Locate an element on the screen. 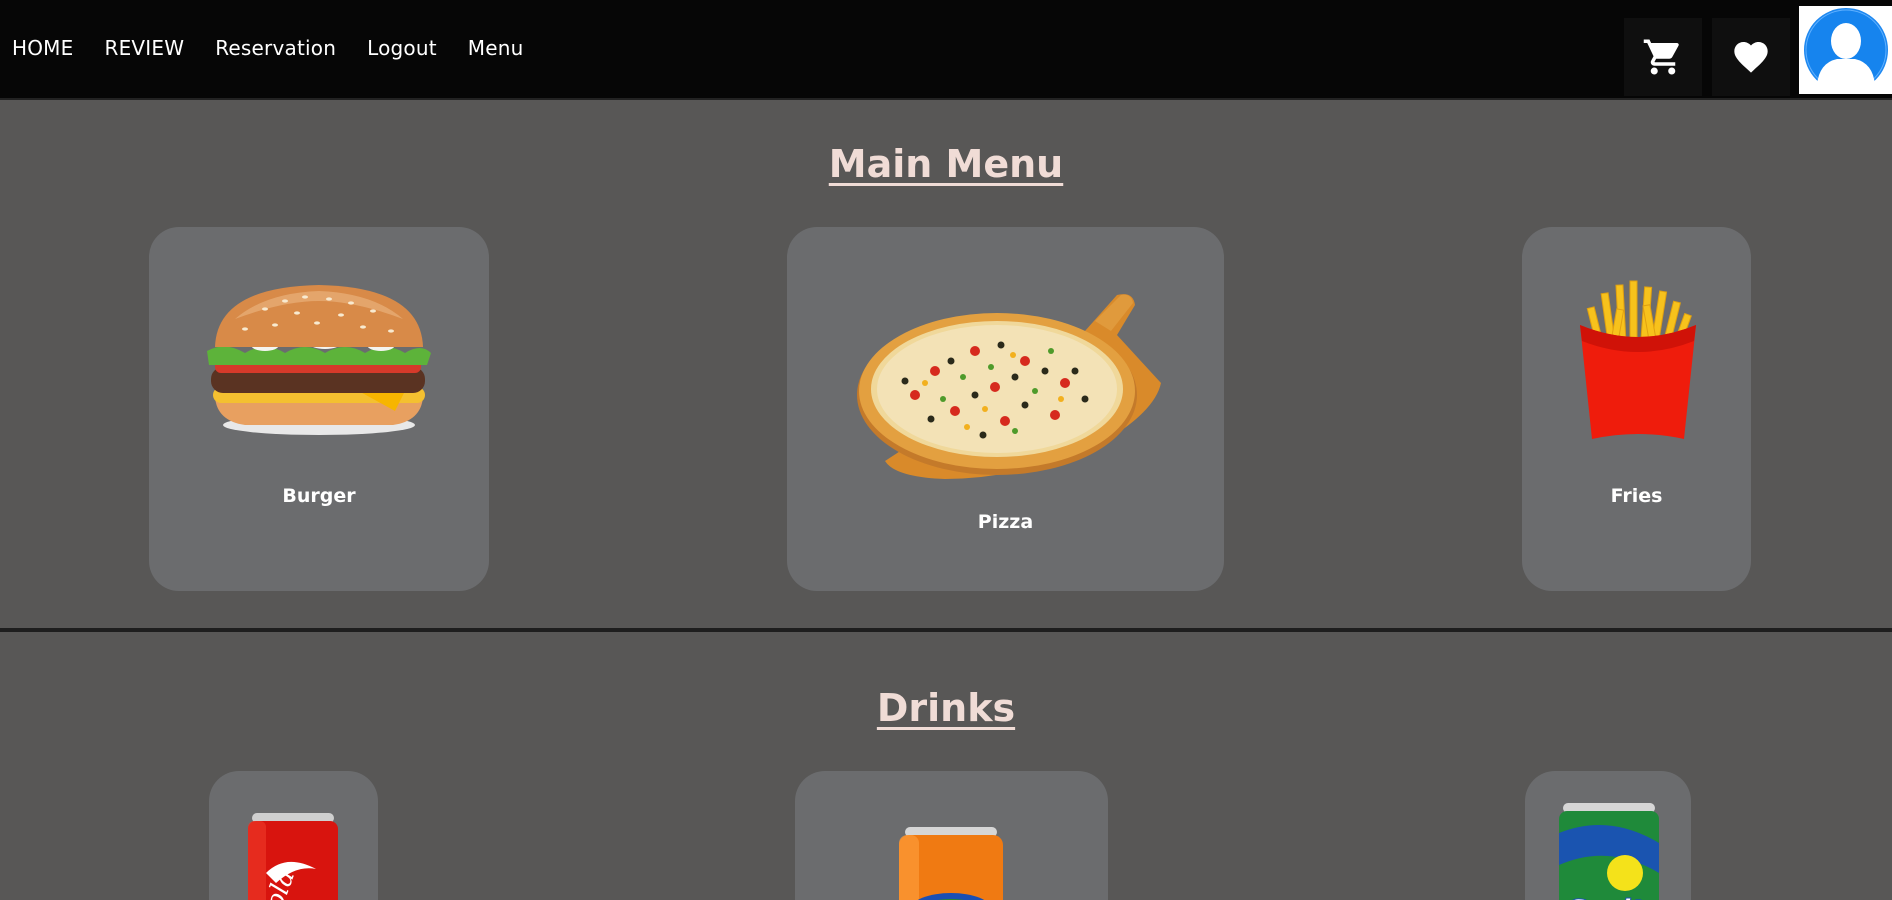  drink-card-fanta is located at coordinates (951, 835).